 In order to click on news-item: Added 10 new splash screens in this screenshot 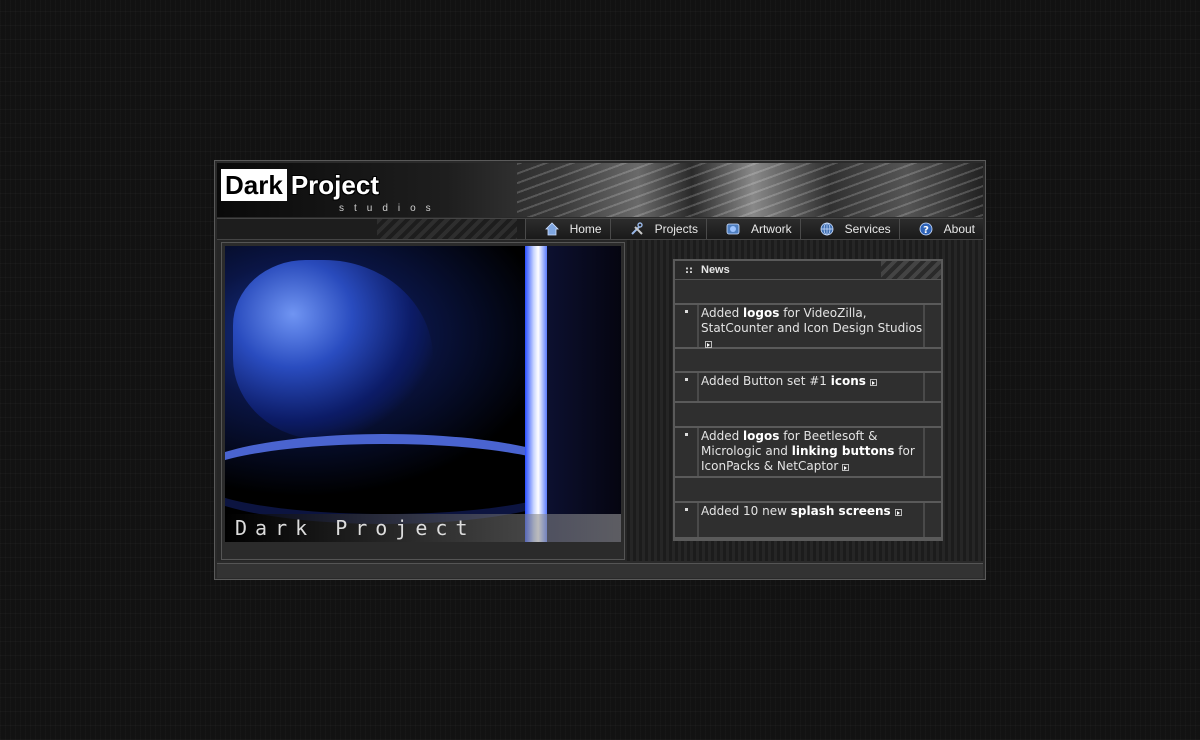, I will do `click(808, 520)`.